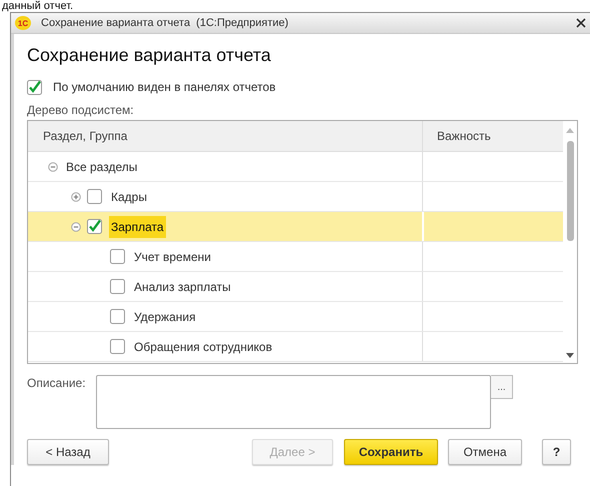 The height and width of the screenshot is (486, 590). I want to click on tree-item-label: Анализ зарплаты, so click(182, 287).